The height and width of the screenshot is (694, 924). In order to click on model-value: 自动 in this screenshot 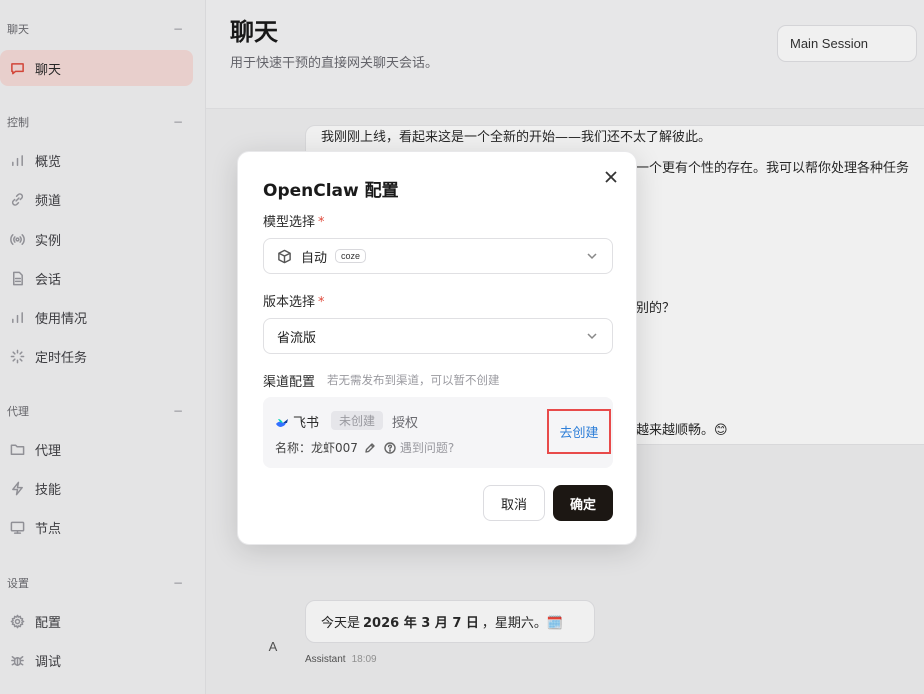, I will do `click(314, 258)`.